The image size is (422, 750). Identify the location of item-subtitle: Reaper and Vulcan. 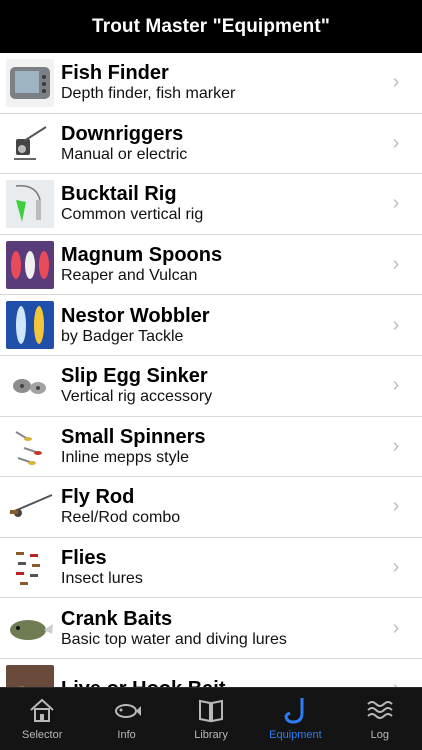
(129, 276).